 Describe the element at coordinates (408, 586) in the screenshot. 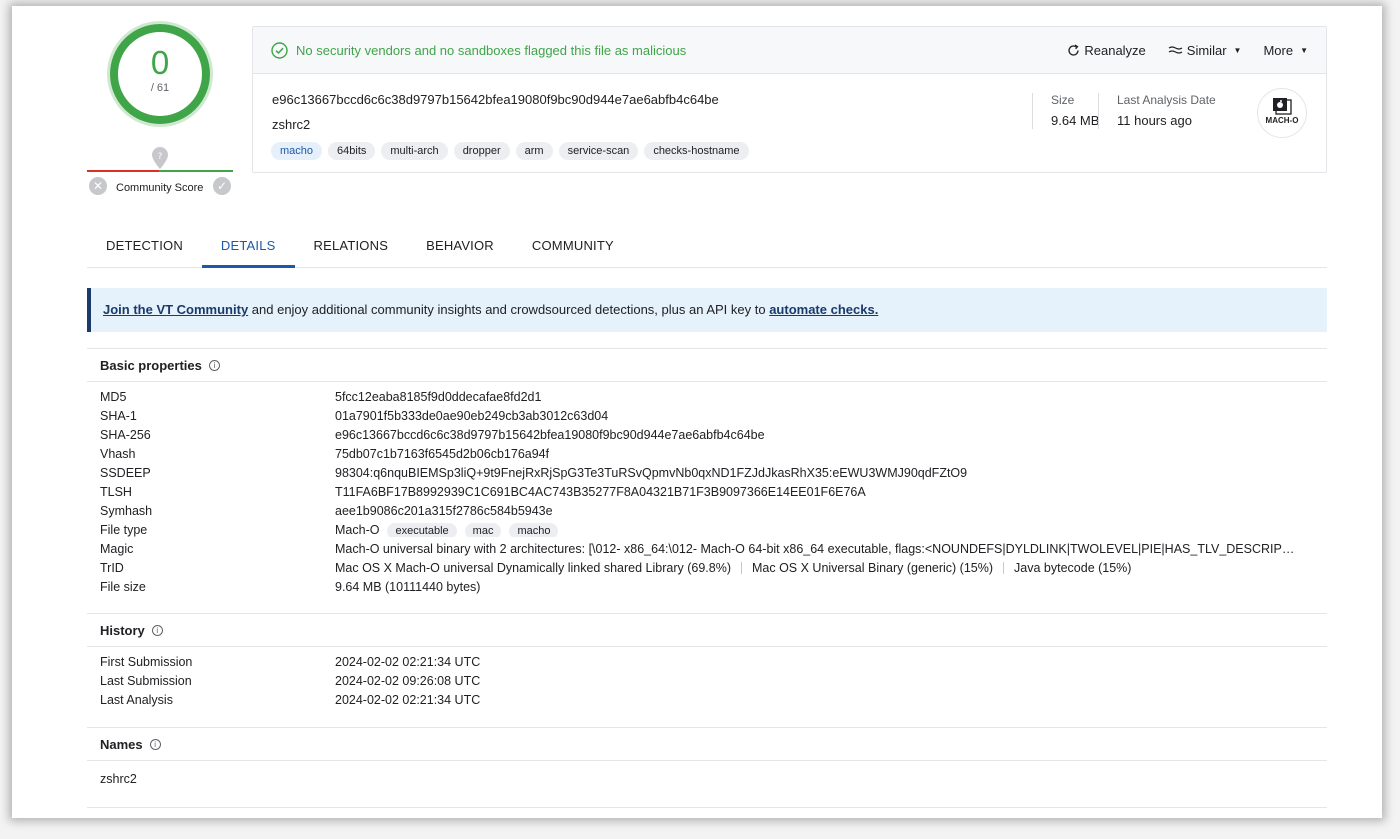

I see `filesize-value: 9.64 MB (10111440 bytes)` at that location.